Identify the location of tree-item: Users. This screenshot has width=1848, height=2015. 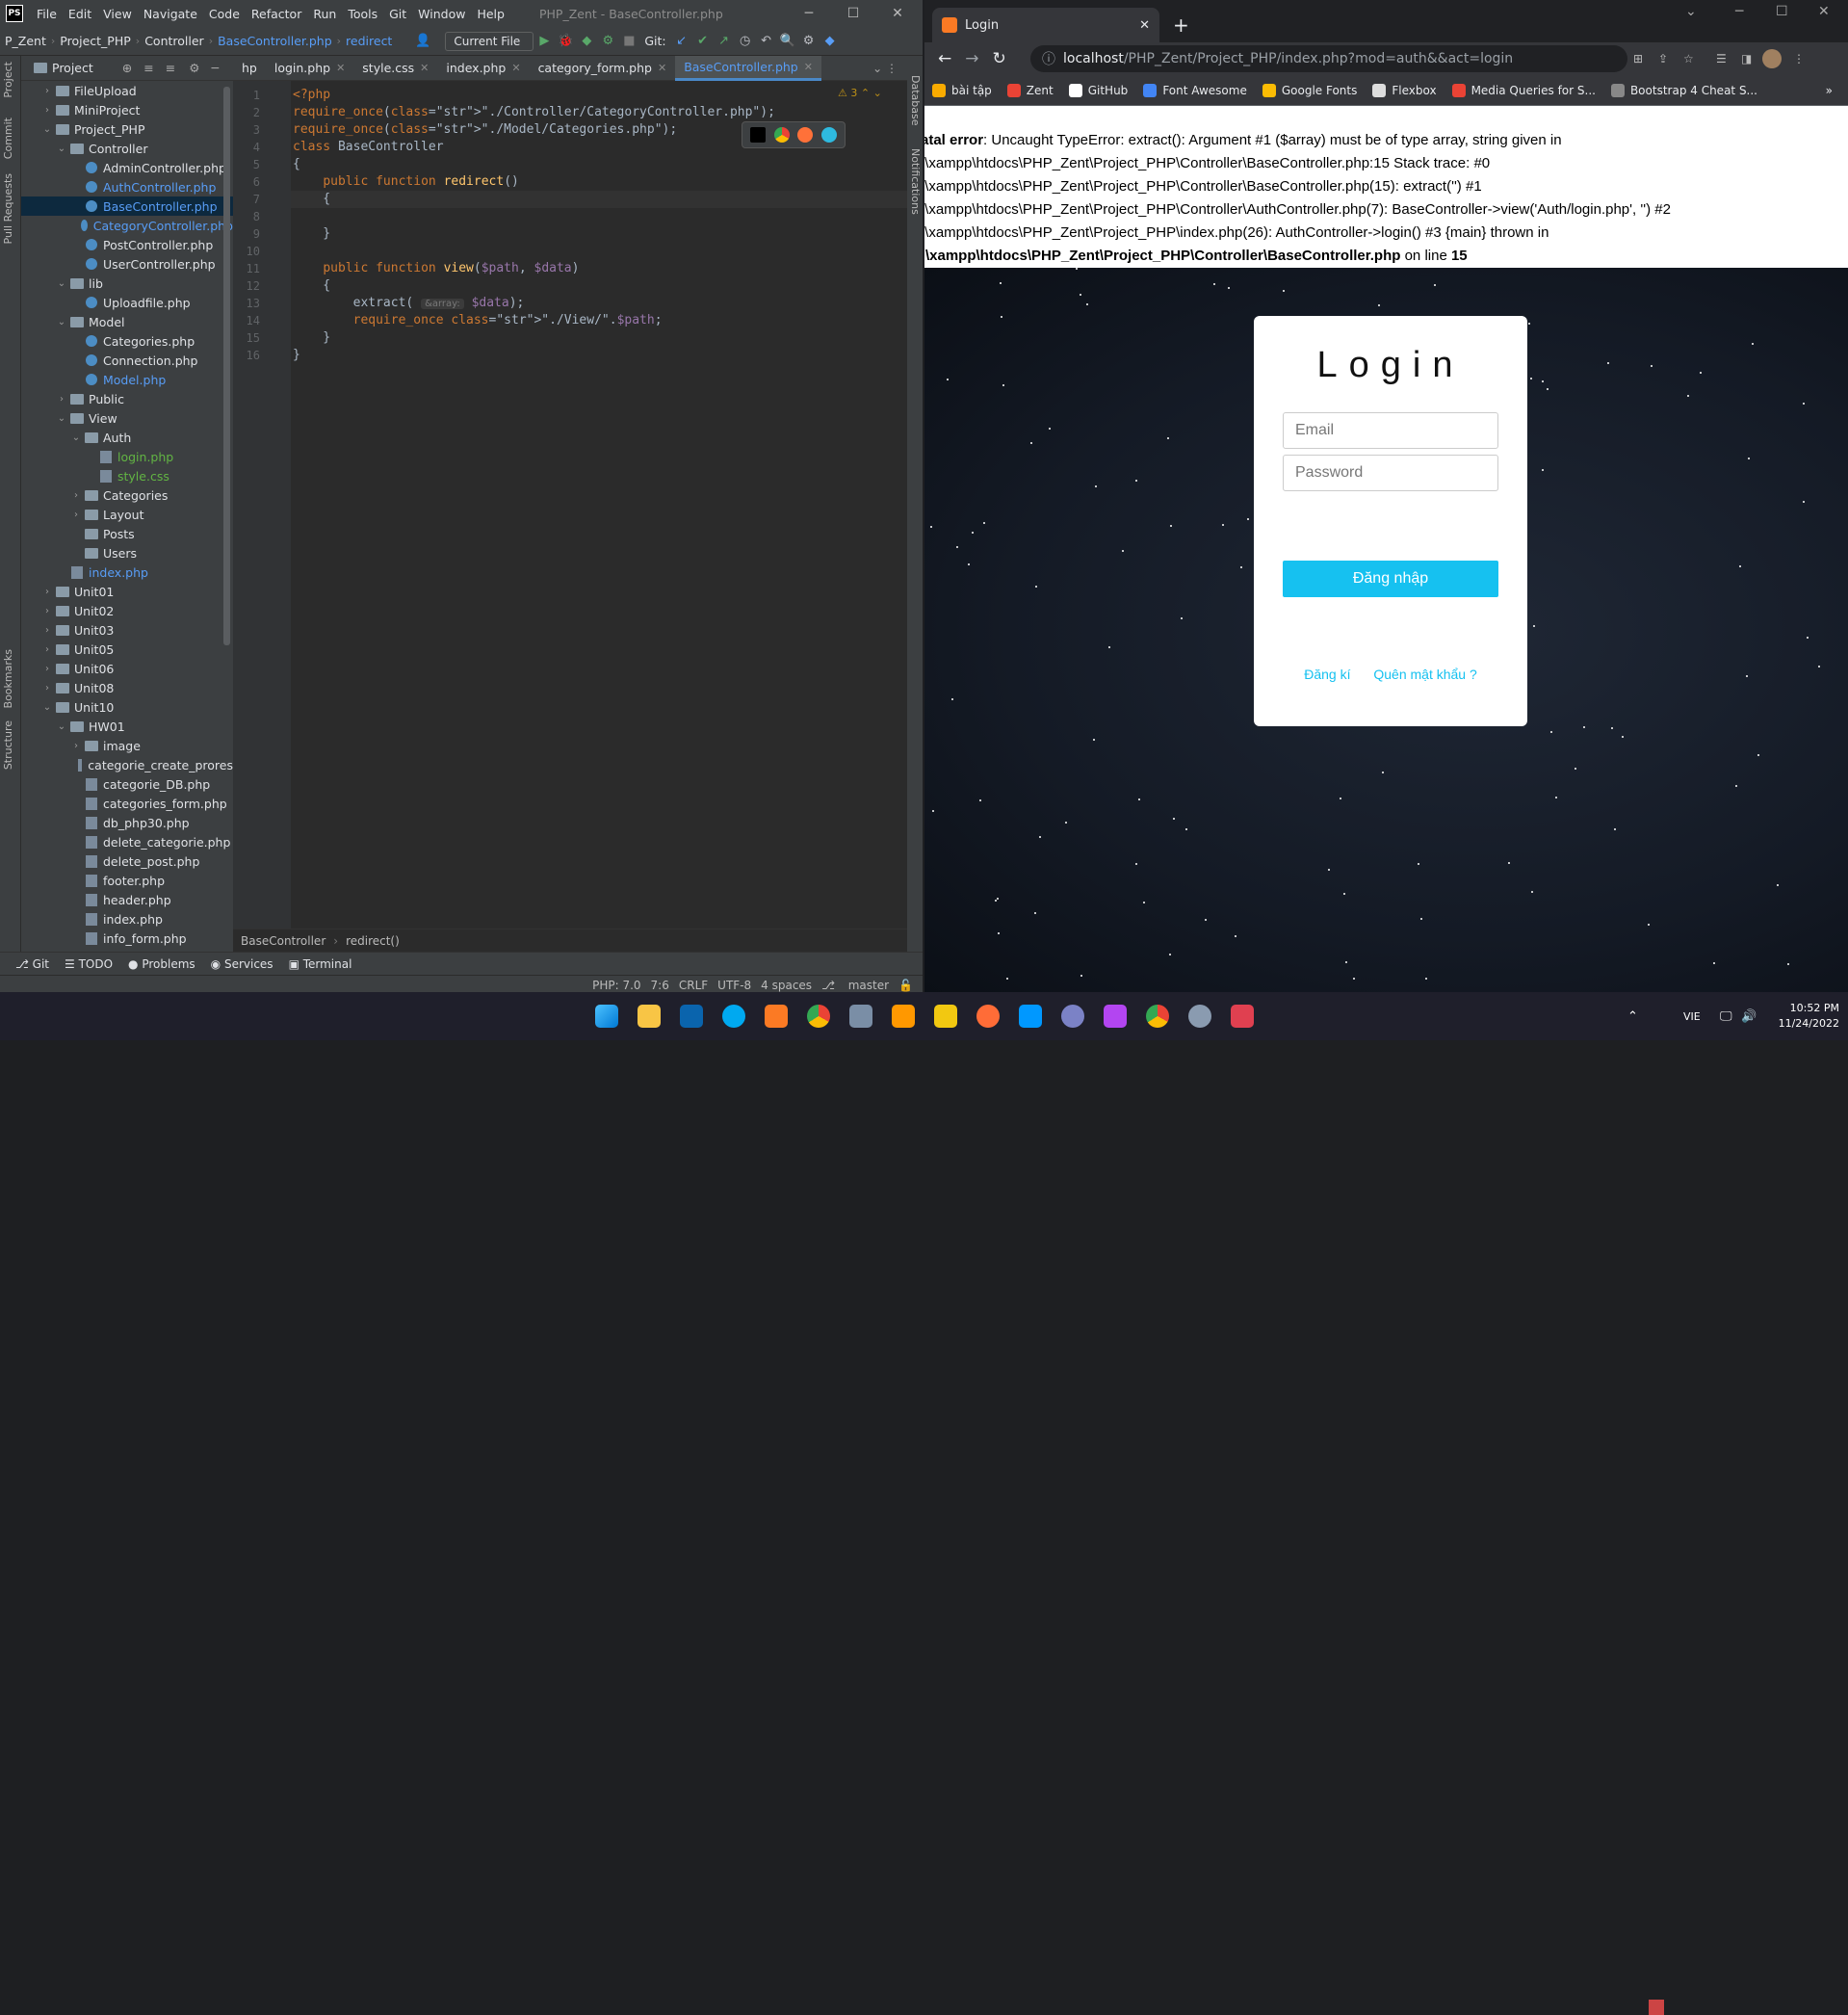
(127, 553).